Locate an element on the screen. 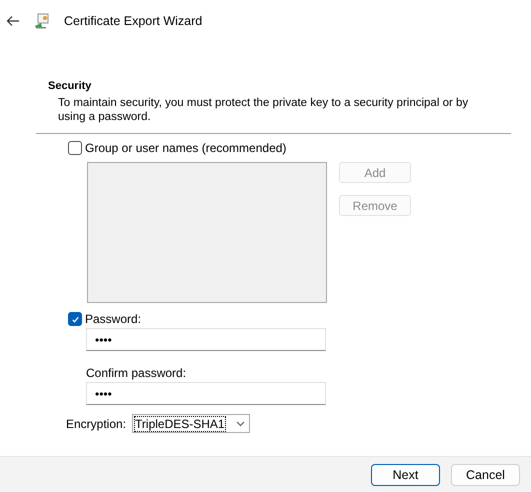 The height and width of the screenshot is (492, 531). next-button: Next is located at coordinates (405, 475).